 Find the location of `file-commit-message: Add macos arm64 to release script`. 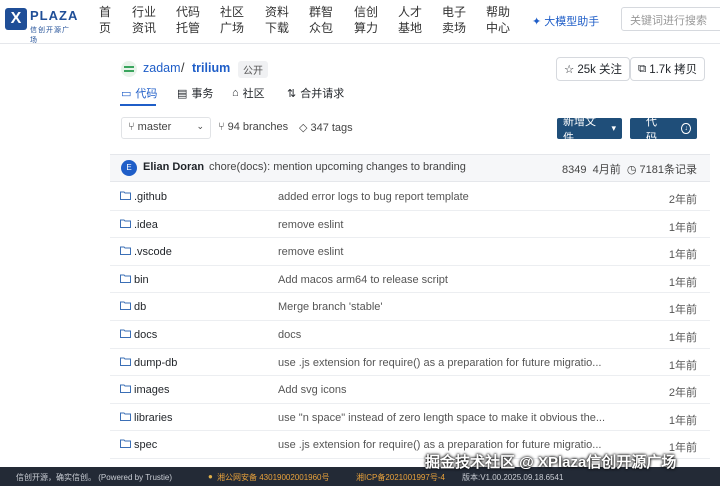

file-commit-message: Add macos arm64 to release script is located at coordinates (448, 280).